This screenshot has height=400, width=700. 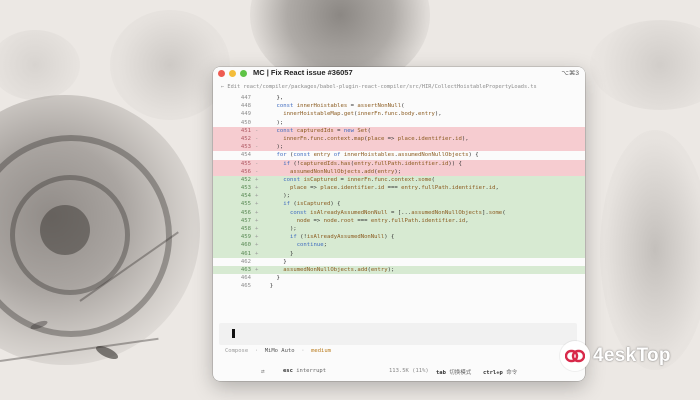 What do you see at coordinates (399, 278) in the screenshot?
I see `diff-line: 464 }` at bounding box center [399, 278].